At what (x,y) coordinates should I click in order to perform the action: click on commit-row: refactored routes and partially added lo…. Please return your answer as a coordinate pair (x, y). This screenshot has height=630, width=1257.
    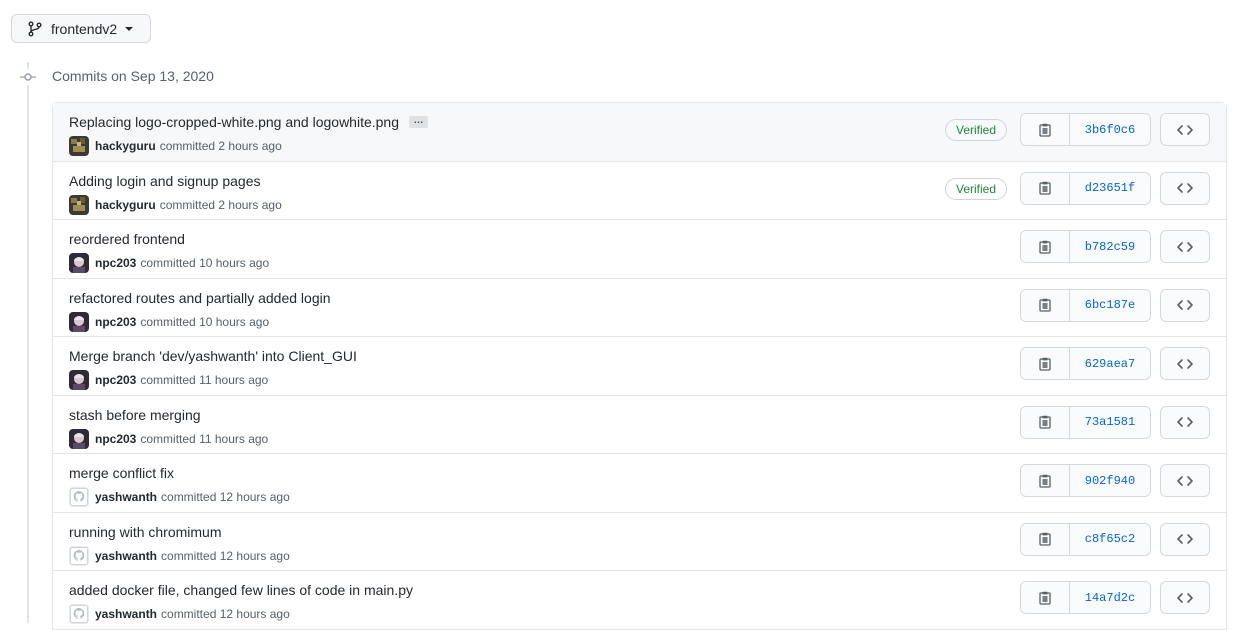
    Looking at the image, I should click on (639, 307).